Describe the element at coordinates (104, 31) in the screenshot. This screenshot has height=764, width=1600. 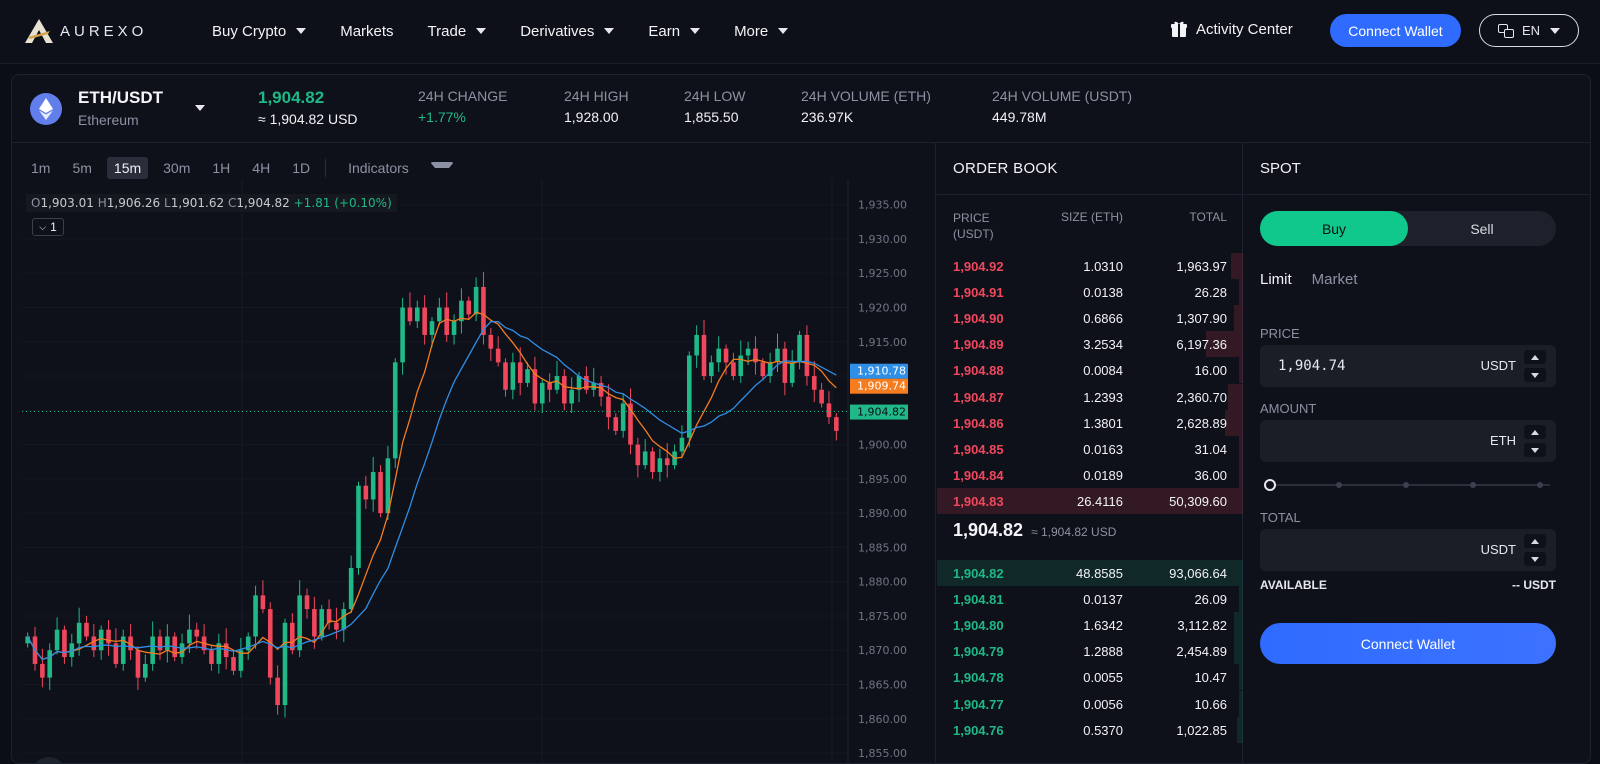
I see `logo-text: AUREXO` at that location.